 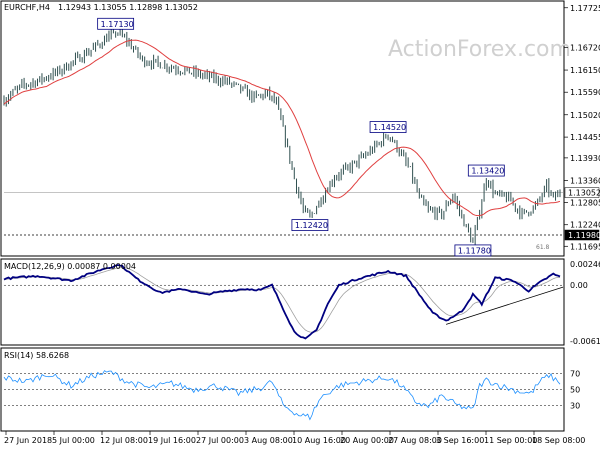 What do you see at coordinates (319, 440) in the screenshot?
I see `x-tick-label: 10 Aug 16:00` at bounding box center [319, 440].